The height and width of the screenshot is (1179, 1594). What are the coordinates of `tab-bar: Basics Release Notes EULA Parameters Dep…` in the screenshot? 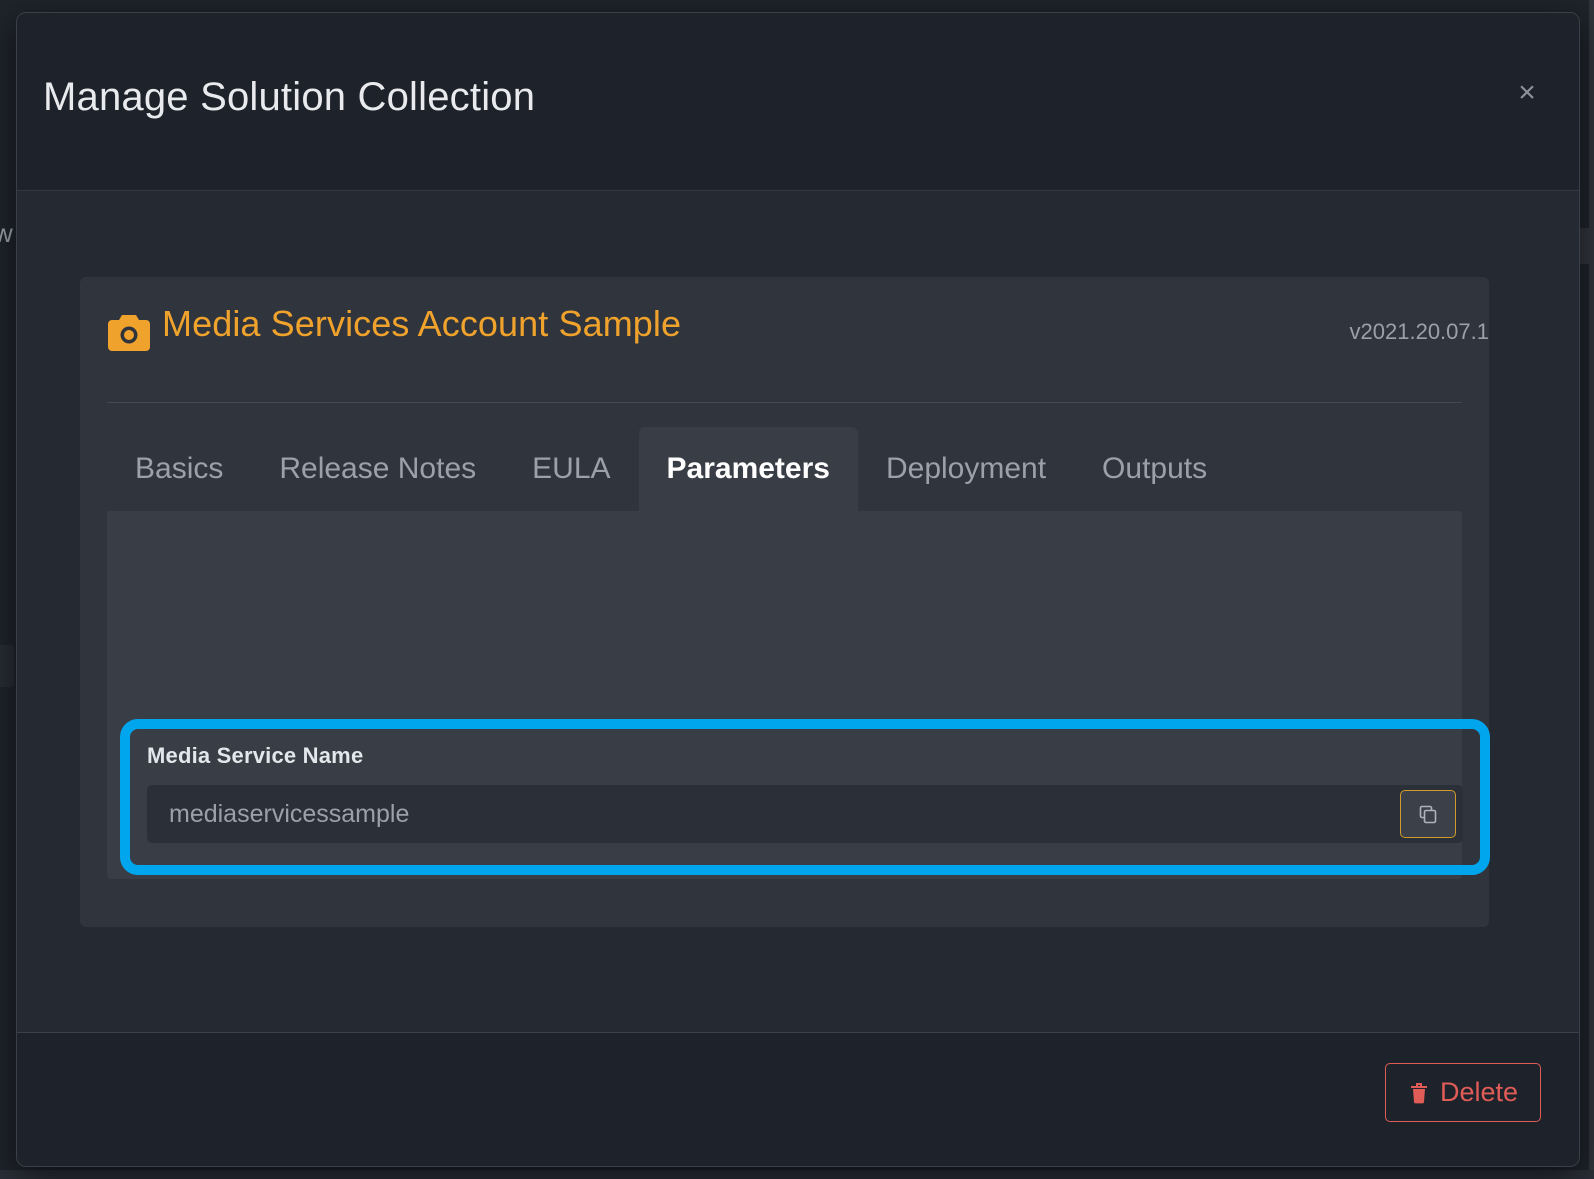 It's located at (671, 469).